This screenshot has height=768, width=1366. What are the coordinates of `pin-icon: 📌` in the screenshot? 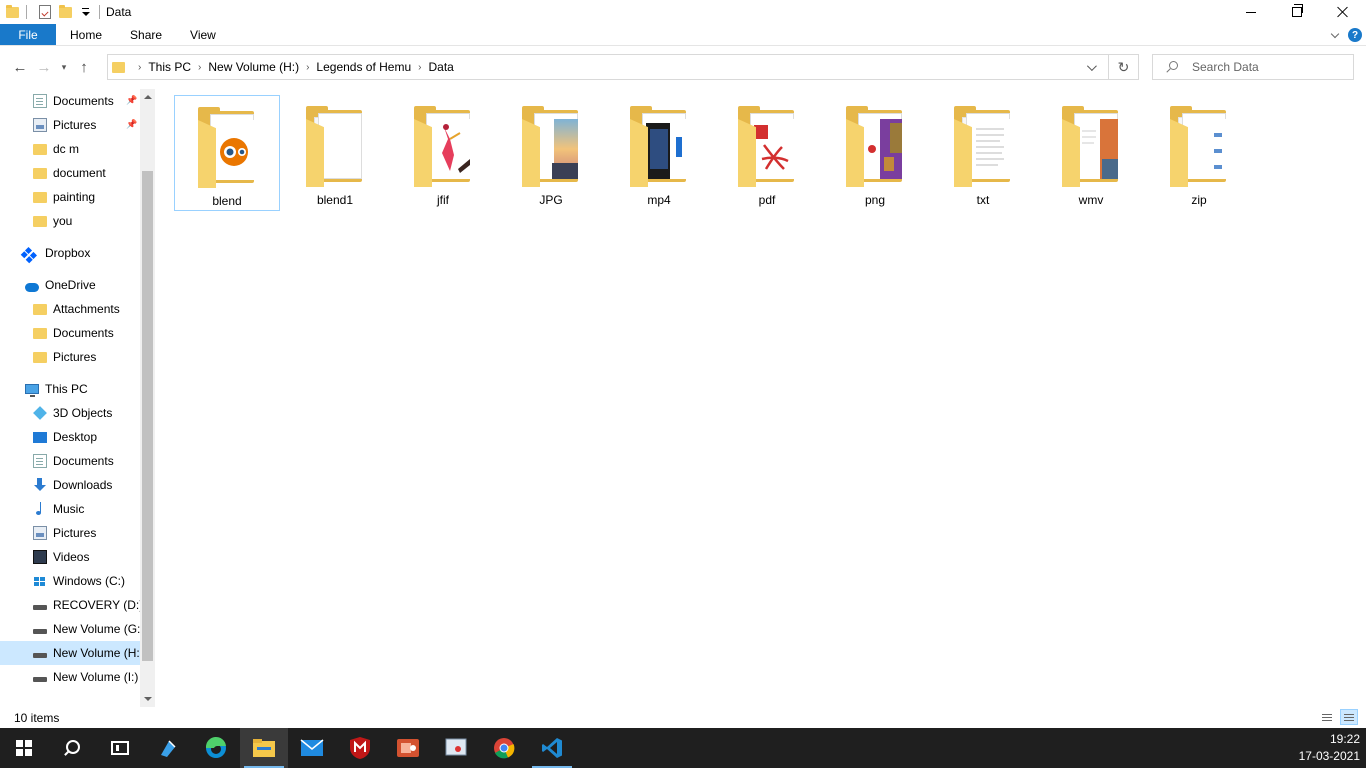 It's located at (132, 124).